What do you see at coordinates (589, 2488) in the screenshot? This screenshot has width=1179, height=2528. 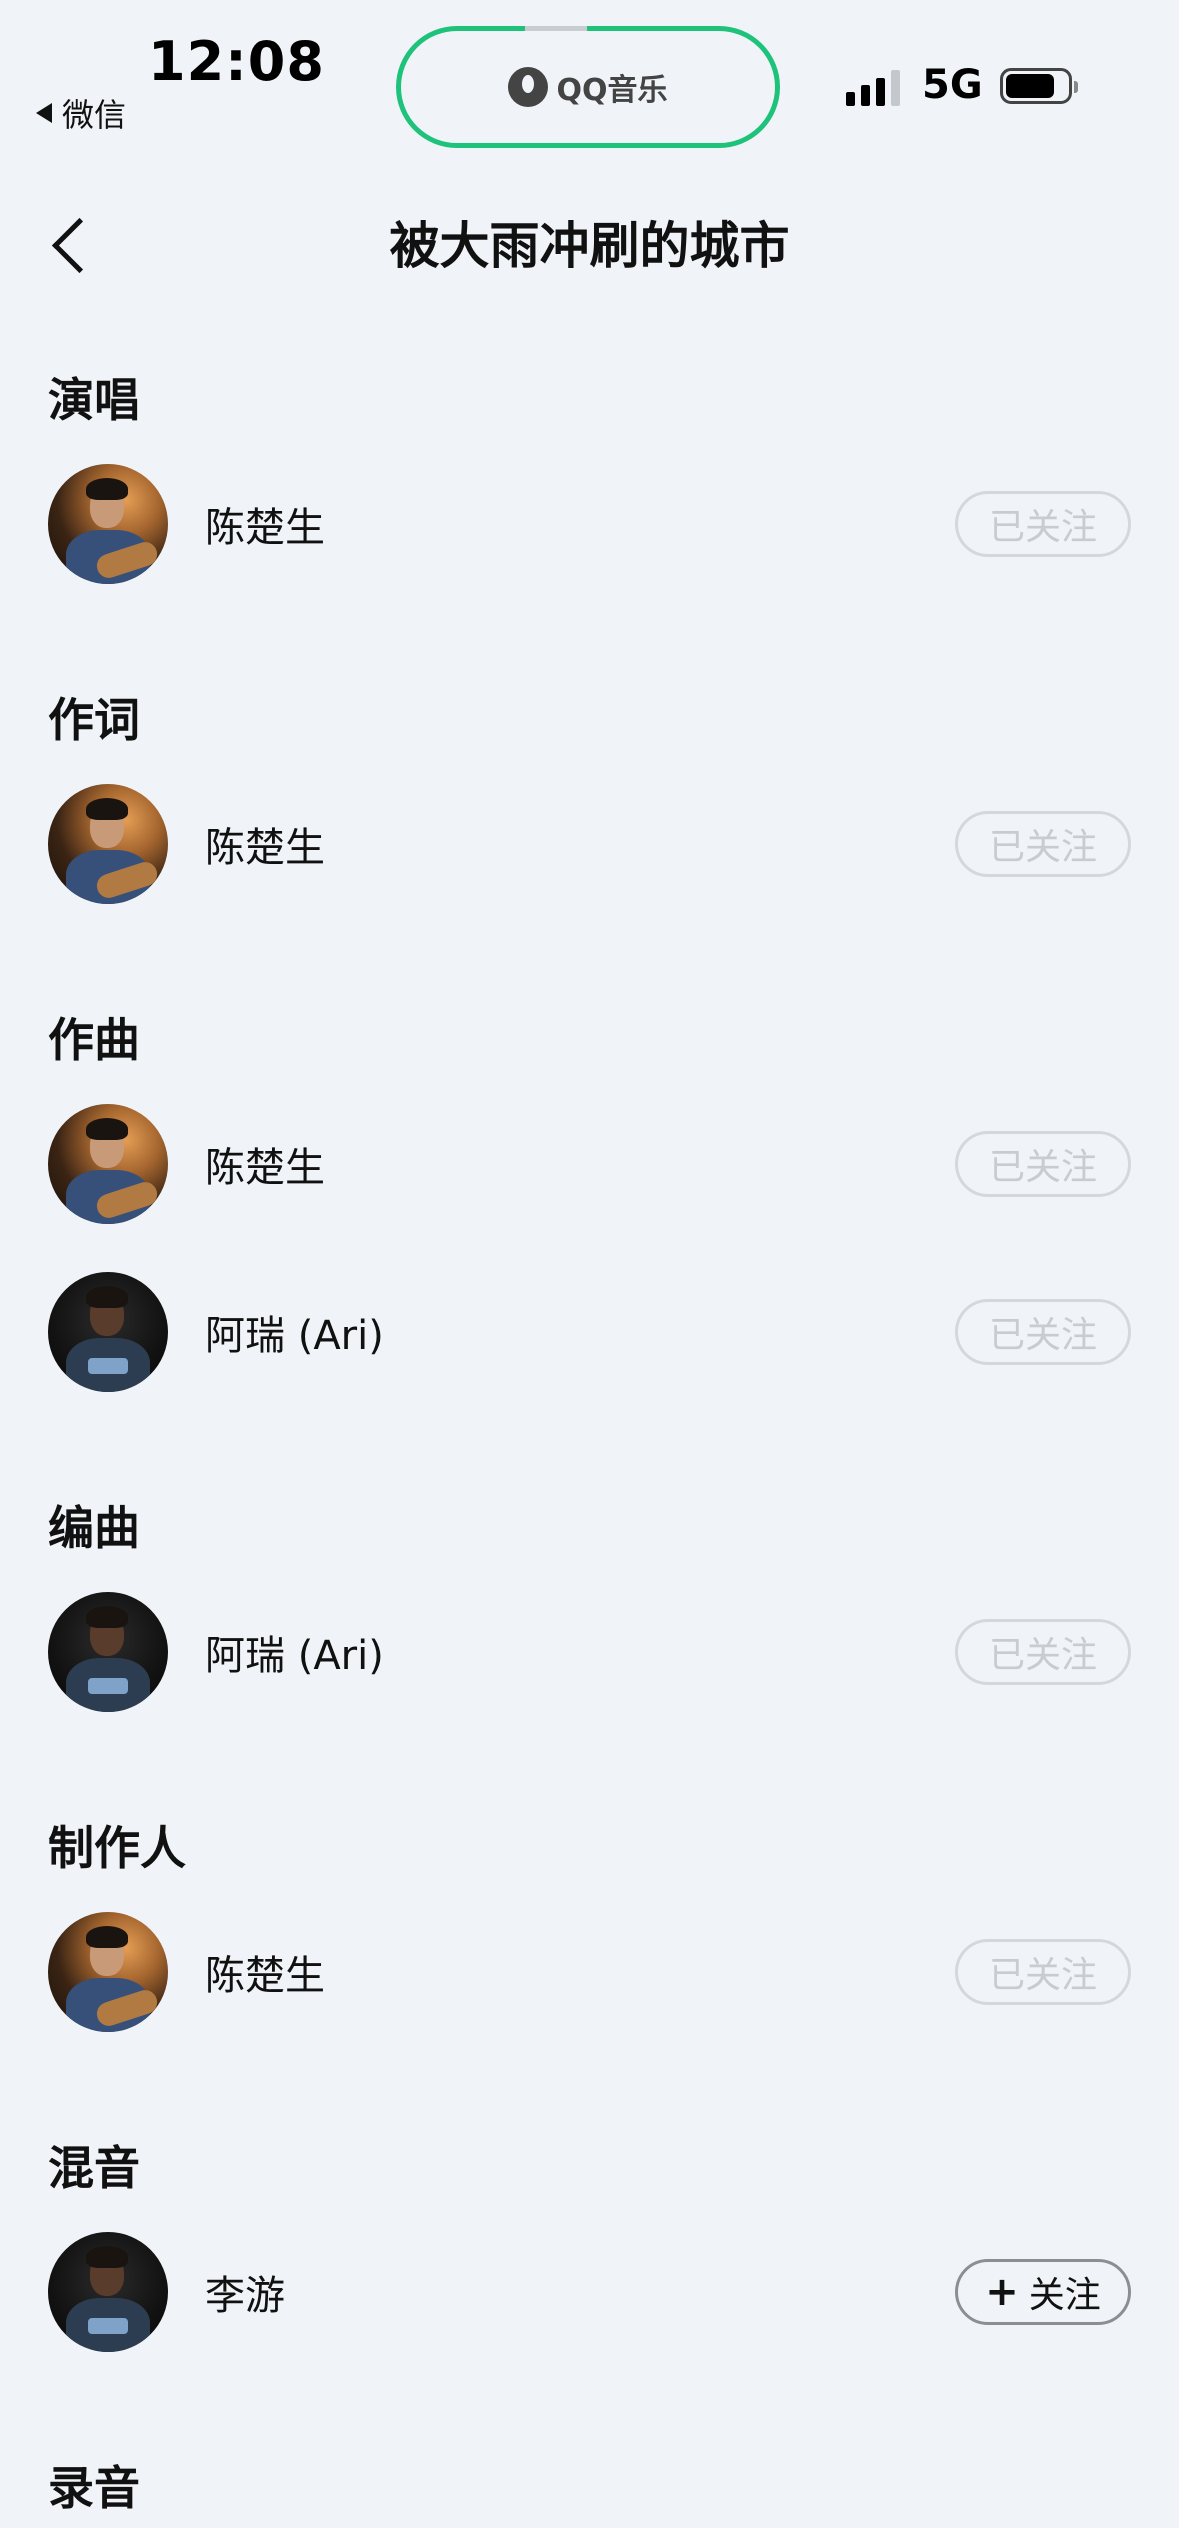 I see `credit-section-recording: 录音` at bounding box center [589, 2488].